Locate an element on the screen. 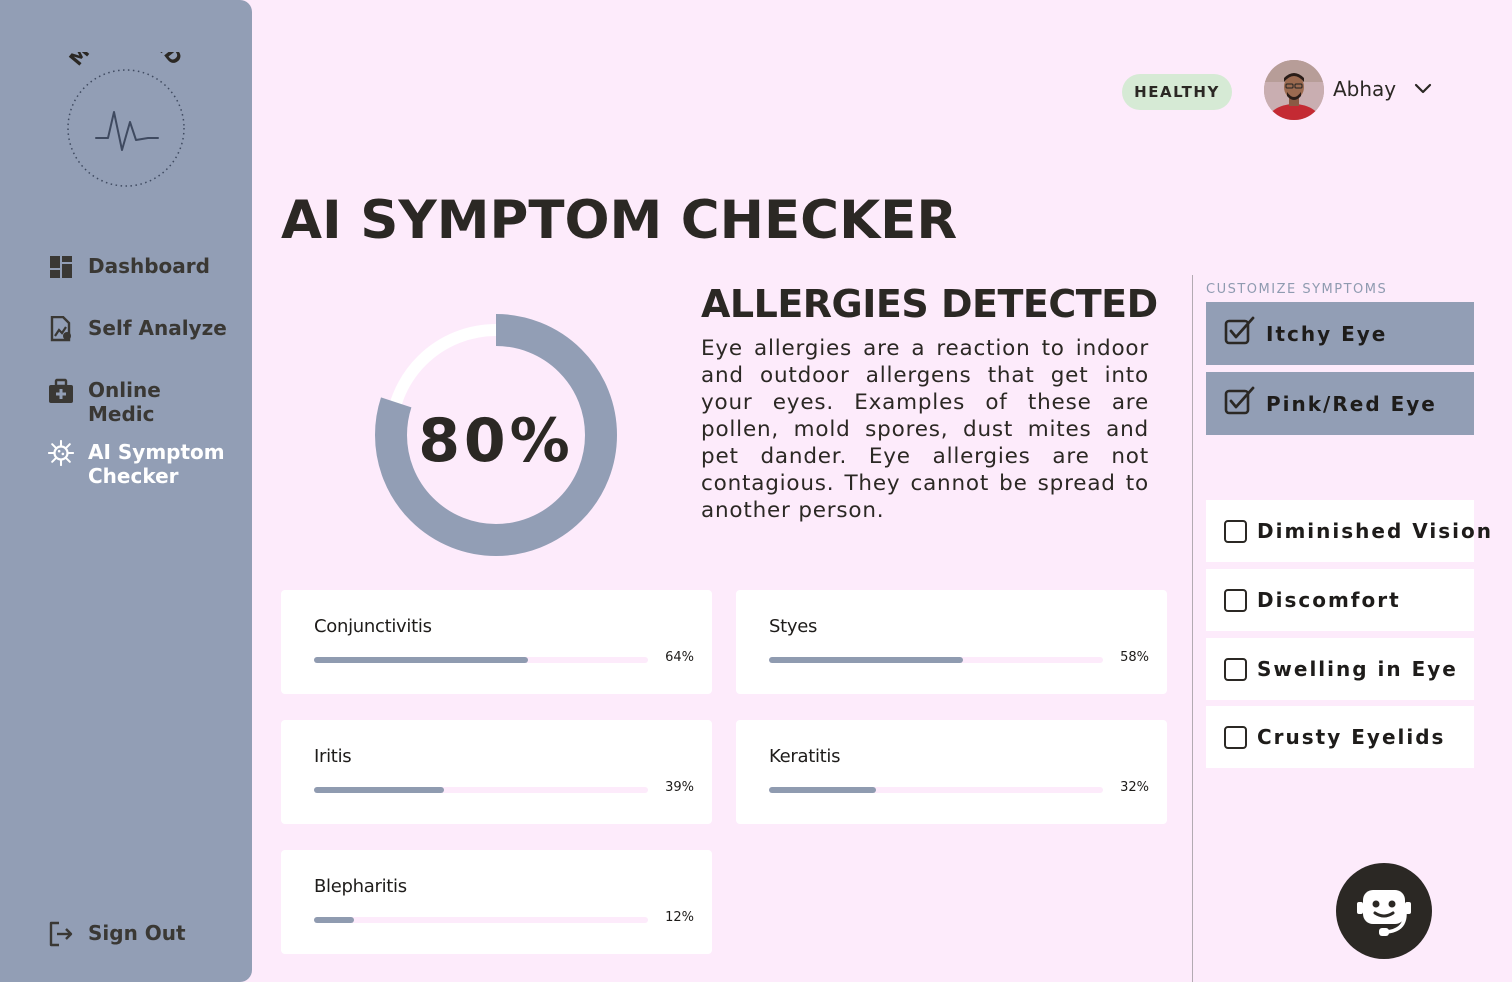 The width and height of the screenshot is (1512, 982). sign-out-button: Sign Out is located at coordinates (138, 934).